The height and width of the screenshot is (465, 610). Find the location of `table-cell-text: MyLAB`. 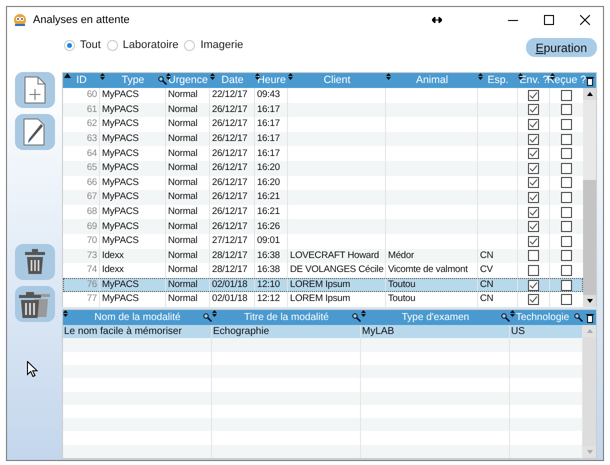

table-cell-text: MyLAB is located at coordinates (378, 332).